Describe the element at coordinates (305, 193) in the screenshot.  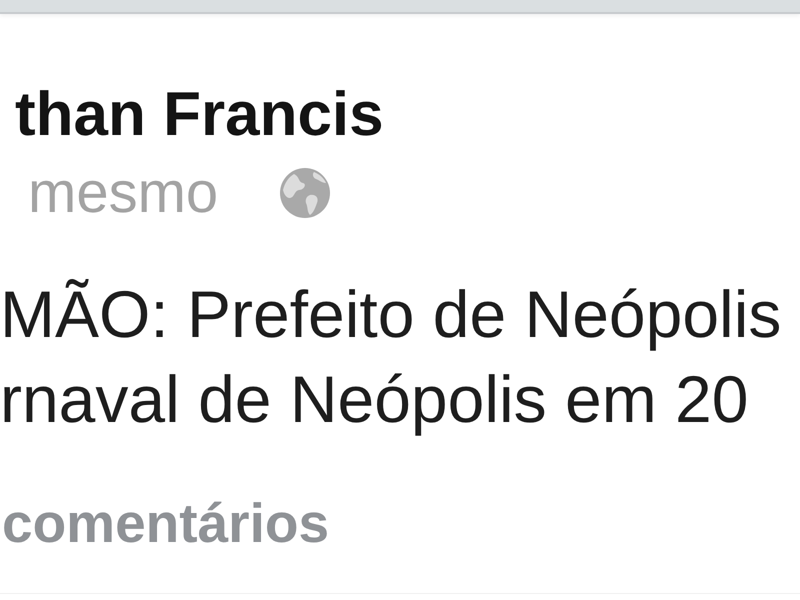
I see `globe-icon` at that location.